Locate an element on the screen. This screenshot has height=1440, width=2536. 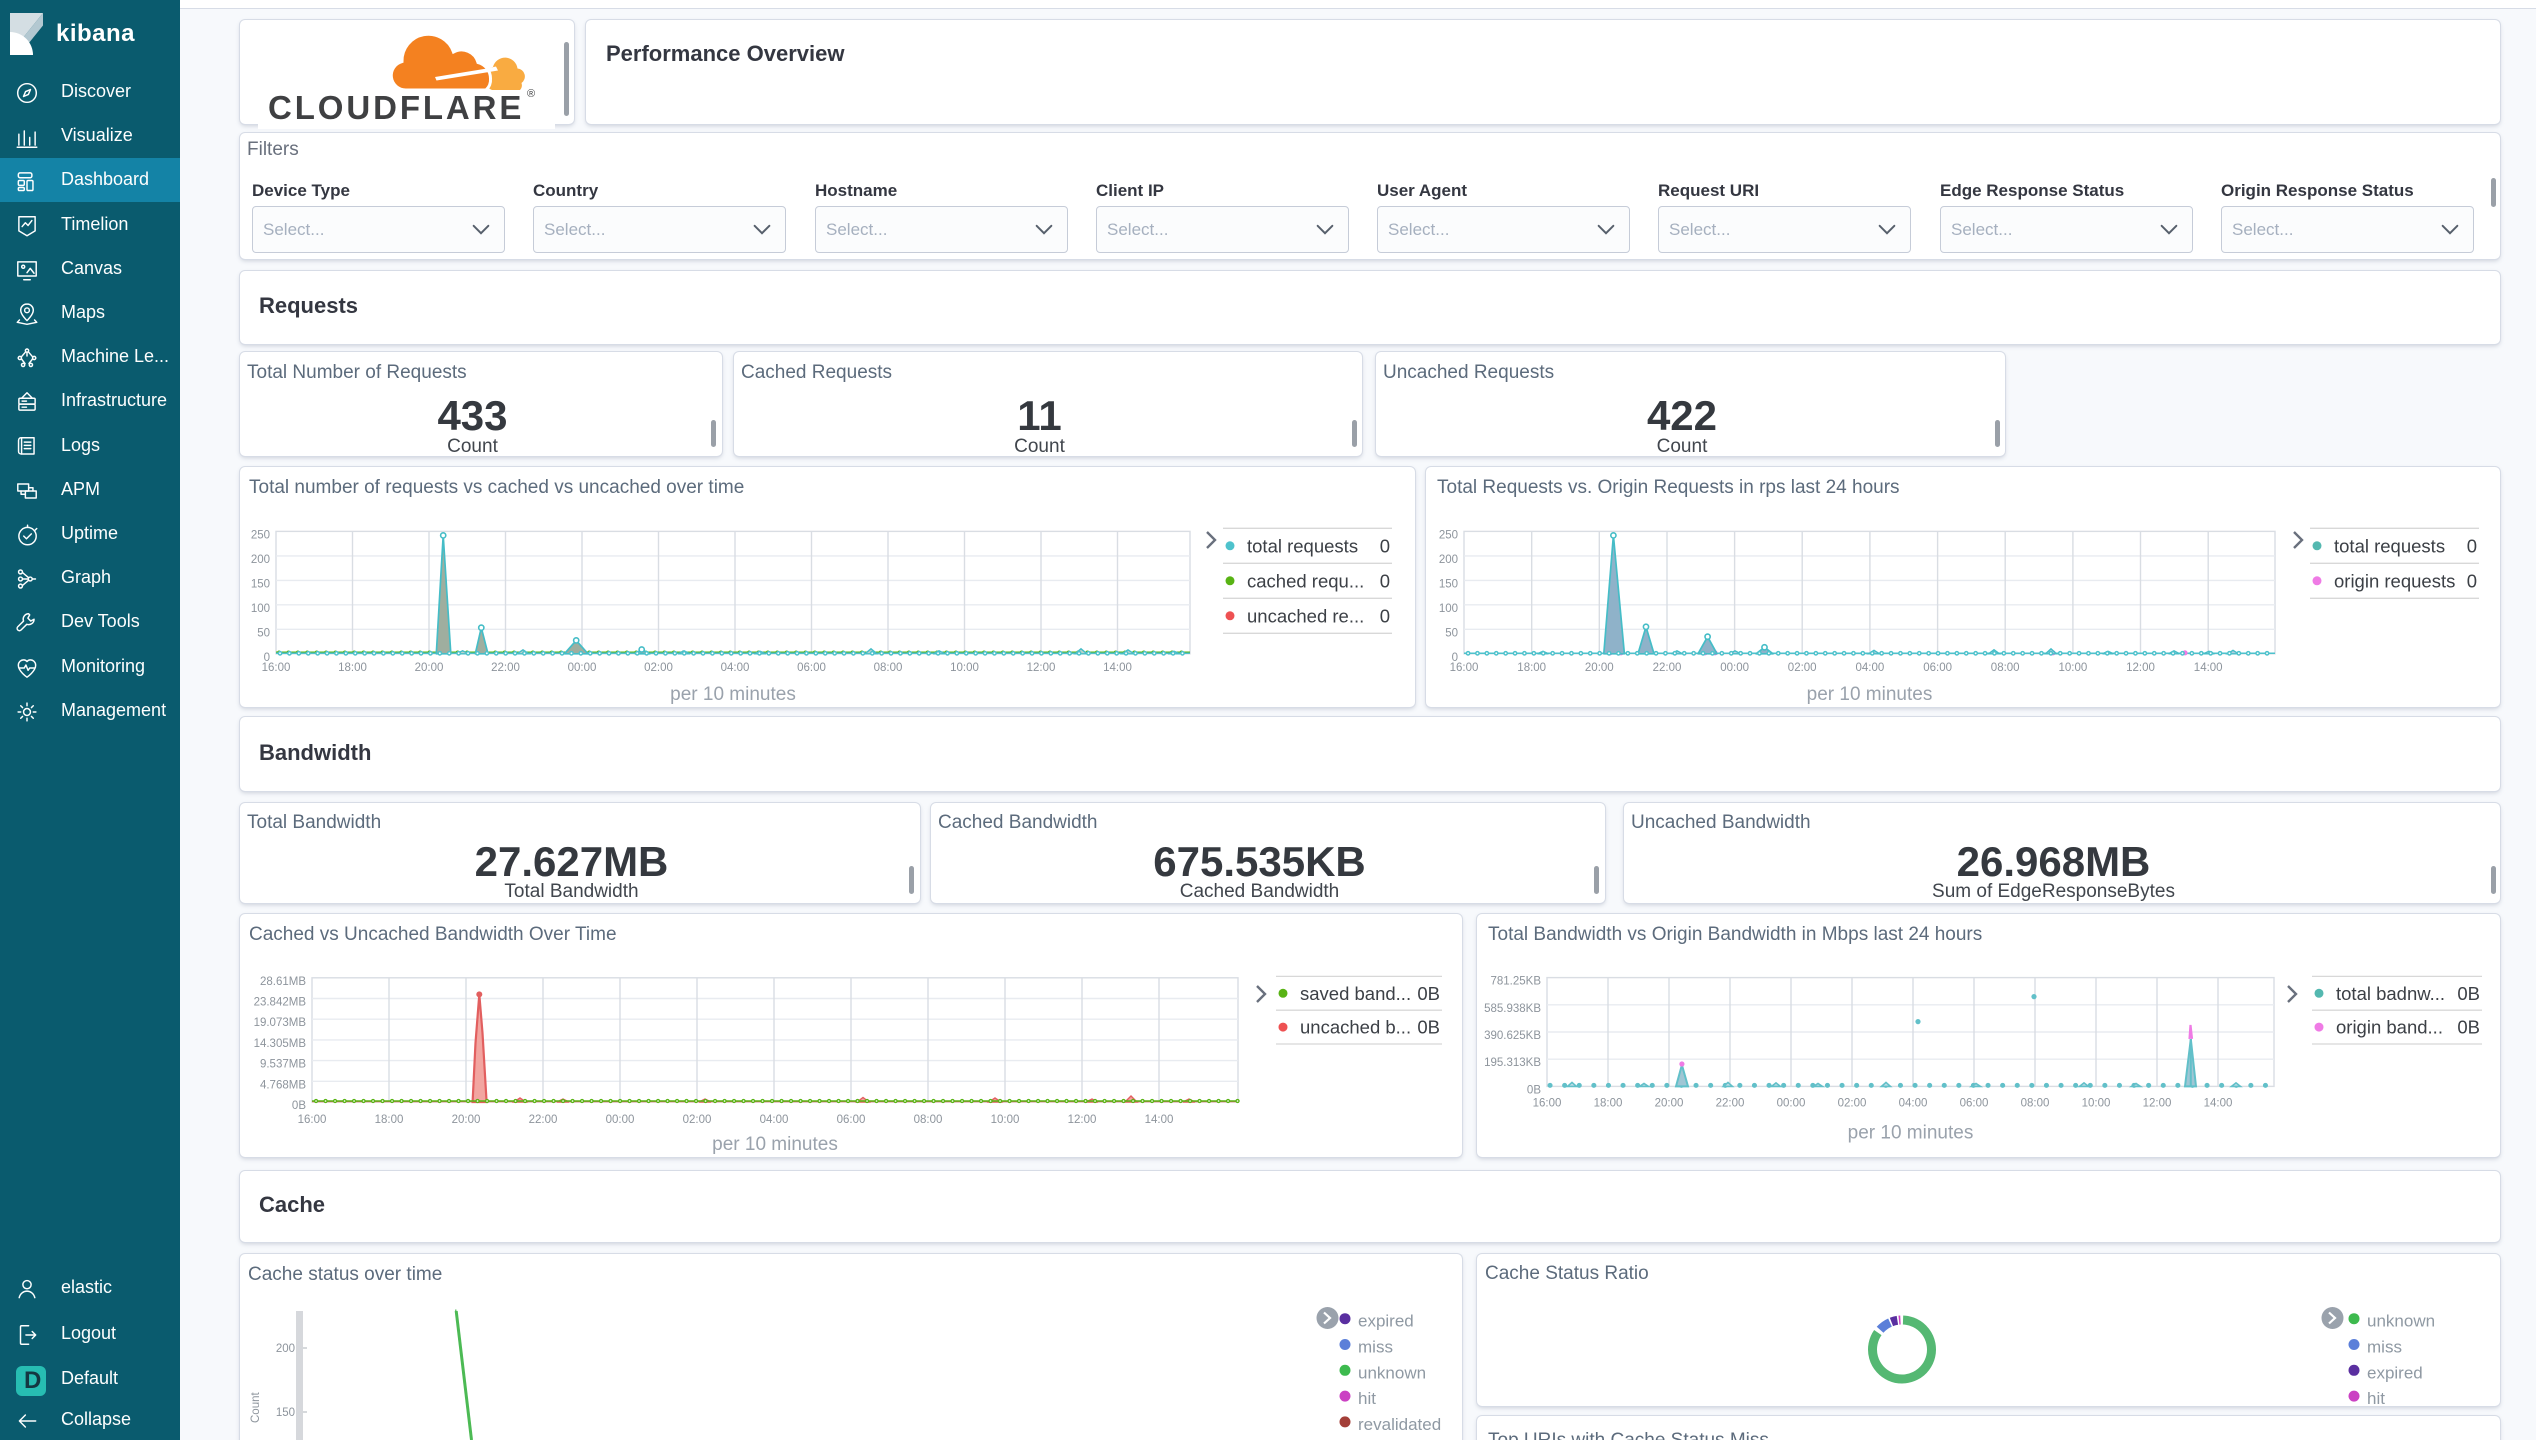
svg-text: 50 is located at coordinates (263, 633).